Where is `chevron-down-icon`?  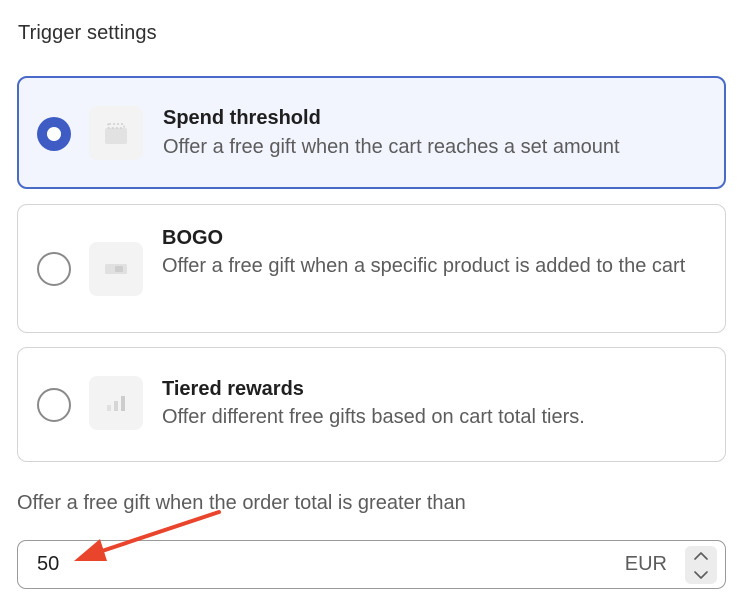
chevron-down-icon is located at coordinates (701, 574).